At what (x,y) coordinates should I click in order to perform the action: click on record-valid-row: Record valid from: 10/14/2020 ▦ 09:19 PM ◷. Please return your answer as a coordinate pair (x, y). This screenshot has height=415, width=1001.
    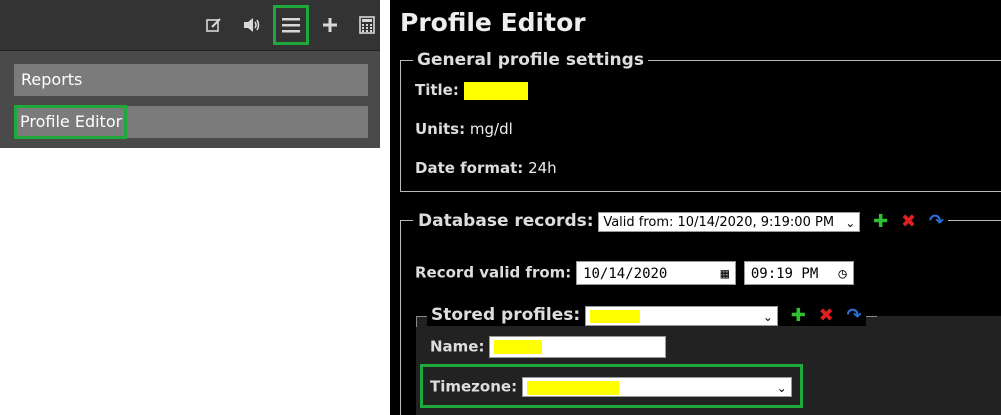
    Looking at the image, I should click on (634, 273).